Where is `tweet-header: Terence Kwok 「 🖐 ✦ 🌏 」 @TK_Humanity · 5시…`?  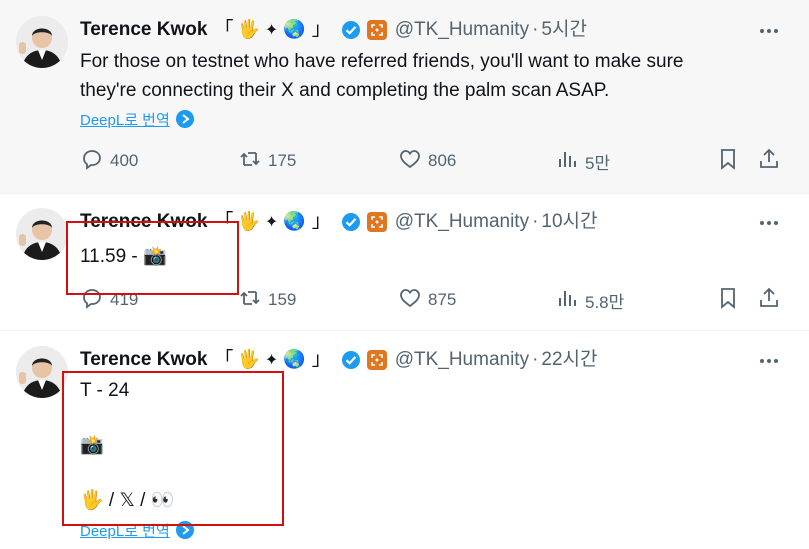
tweet-header: Terence Kwok 「 🖐 ✦ 🌏 」 @TK_Humanity · 5시… is located at coordinates (333, 30).